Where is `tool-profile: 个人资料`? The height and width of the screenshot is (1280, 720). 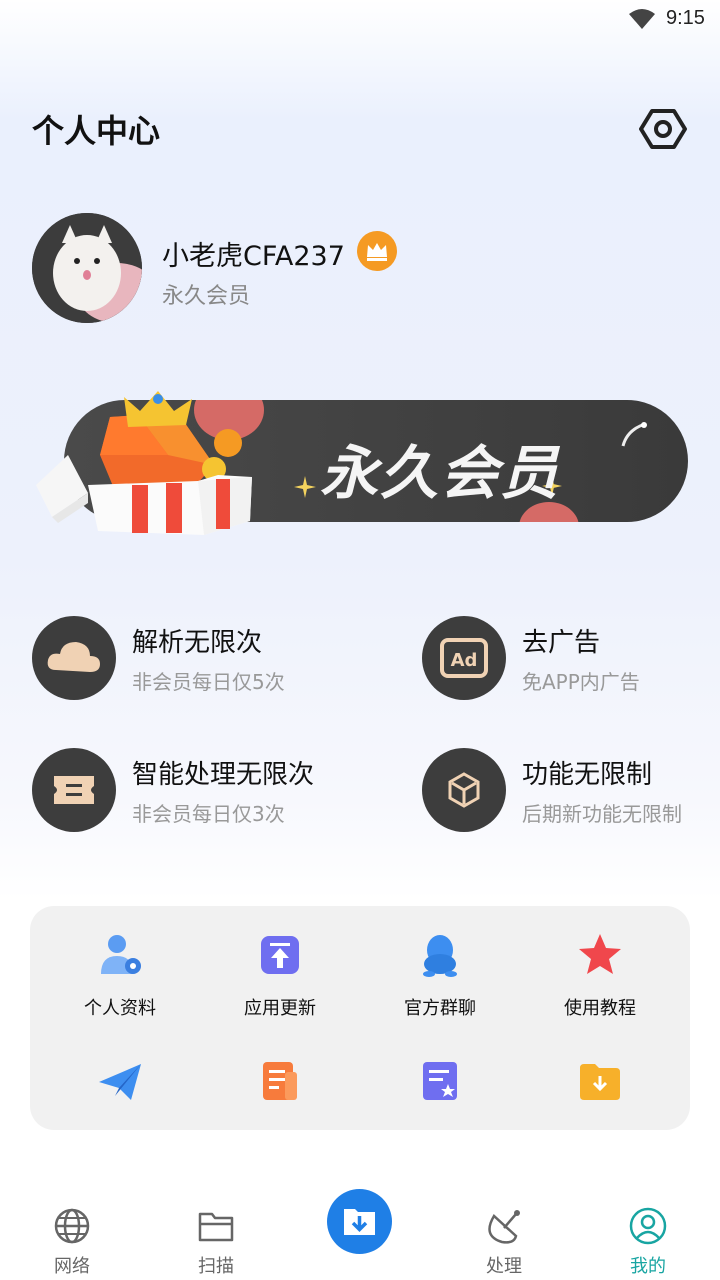 tool-profile: 个人资料 is located at coordinates (120, 975).